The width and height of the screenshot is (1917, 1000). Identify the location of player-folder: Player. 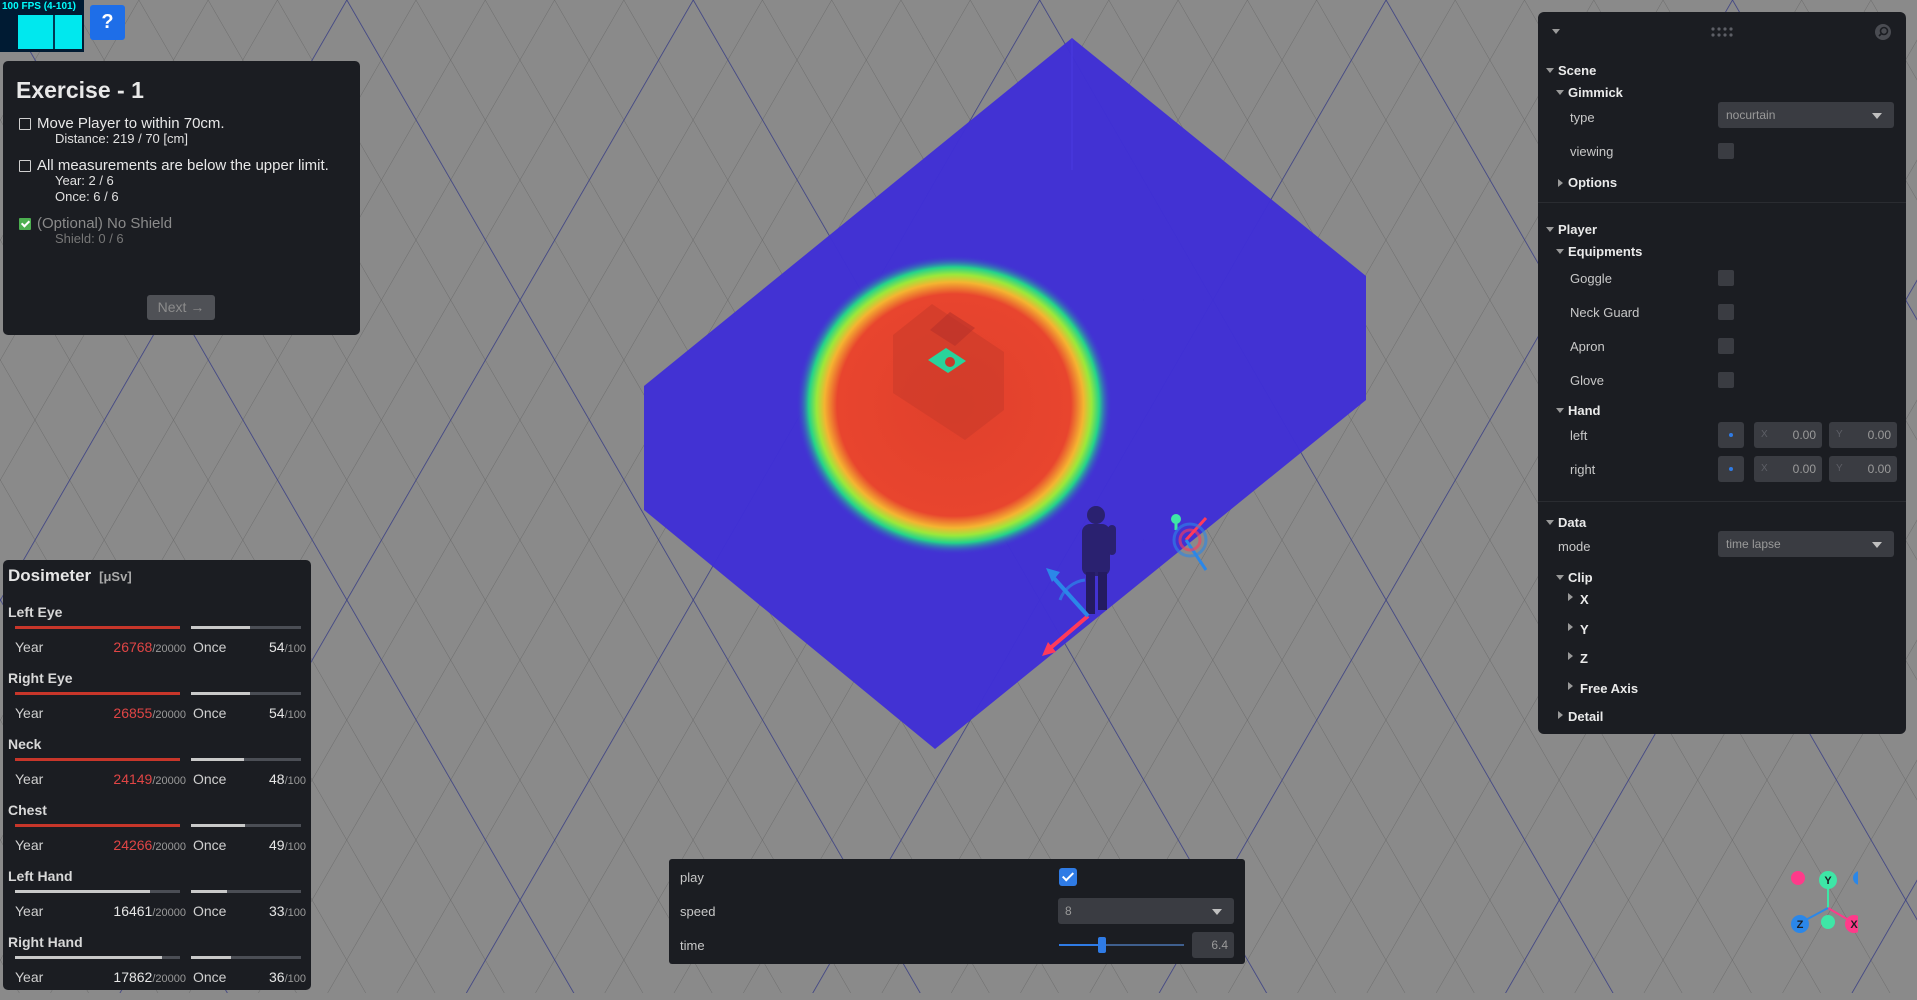
(1577, 229).